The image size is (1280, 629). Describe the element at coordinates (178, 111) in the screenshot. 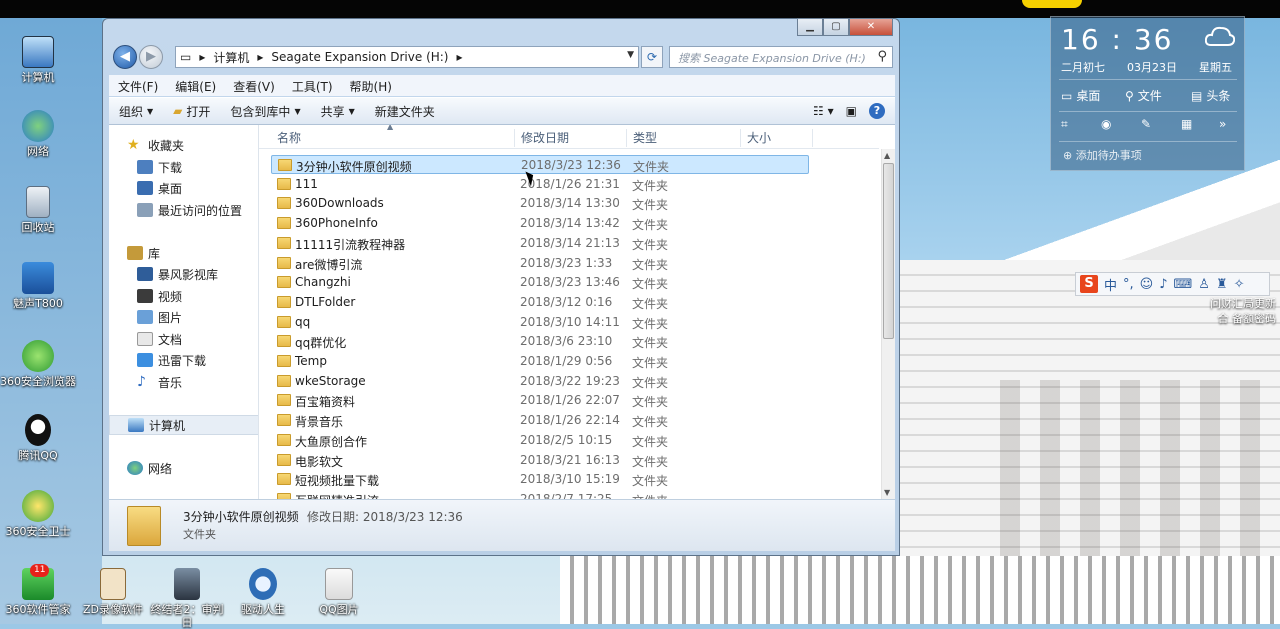

I see `folder-open-icon: ▰` at that location.